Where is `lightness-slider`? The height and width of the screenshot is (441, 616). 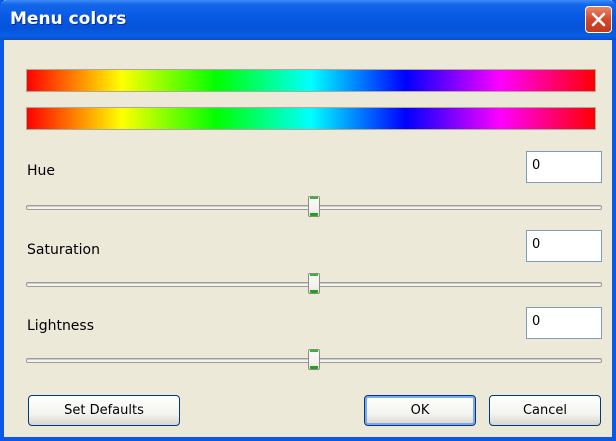 lightness-slider is located at coordinates (314, 361).